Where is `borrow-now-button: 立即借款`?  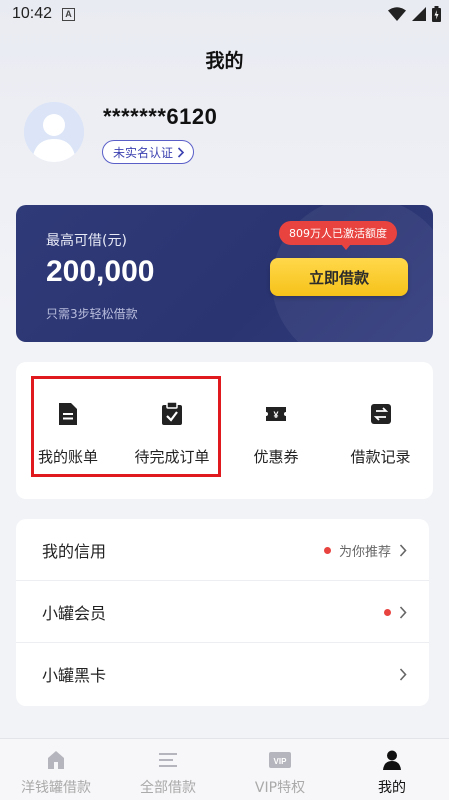 borrow-now-button: 立即借款 is located at coordinates (339, 277).